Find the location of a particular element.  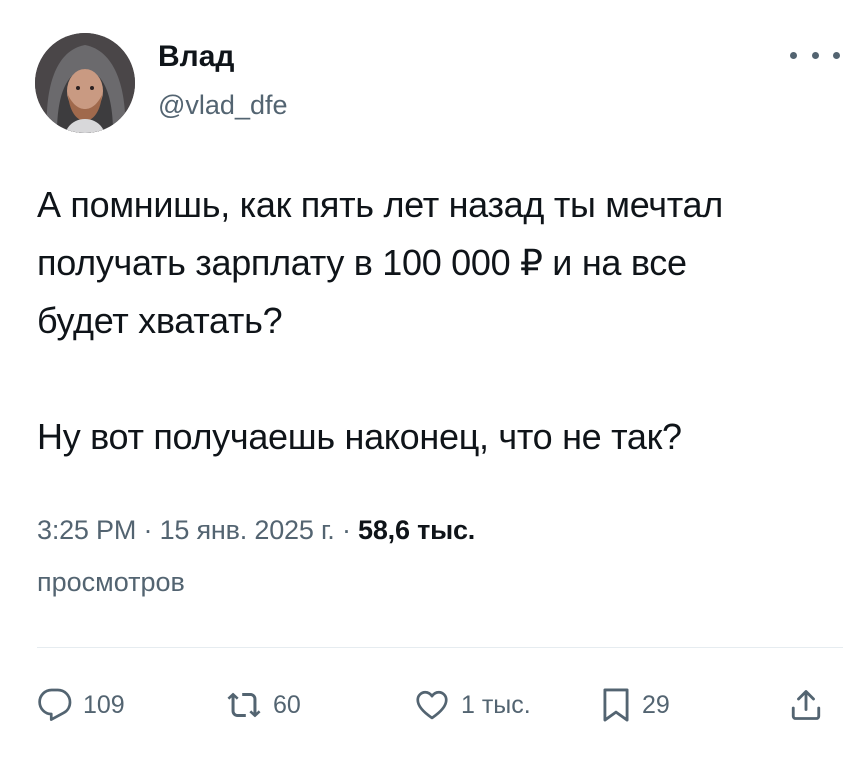

views-label: просмотров is located at coordinates (111, 582).